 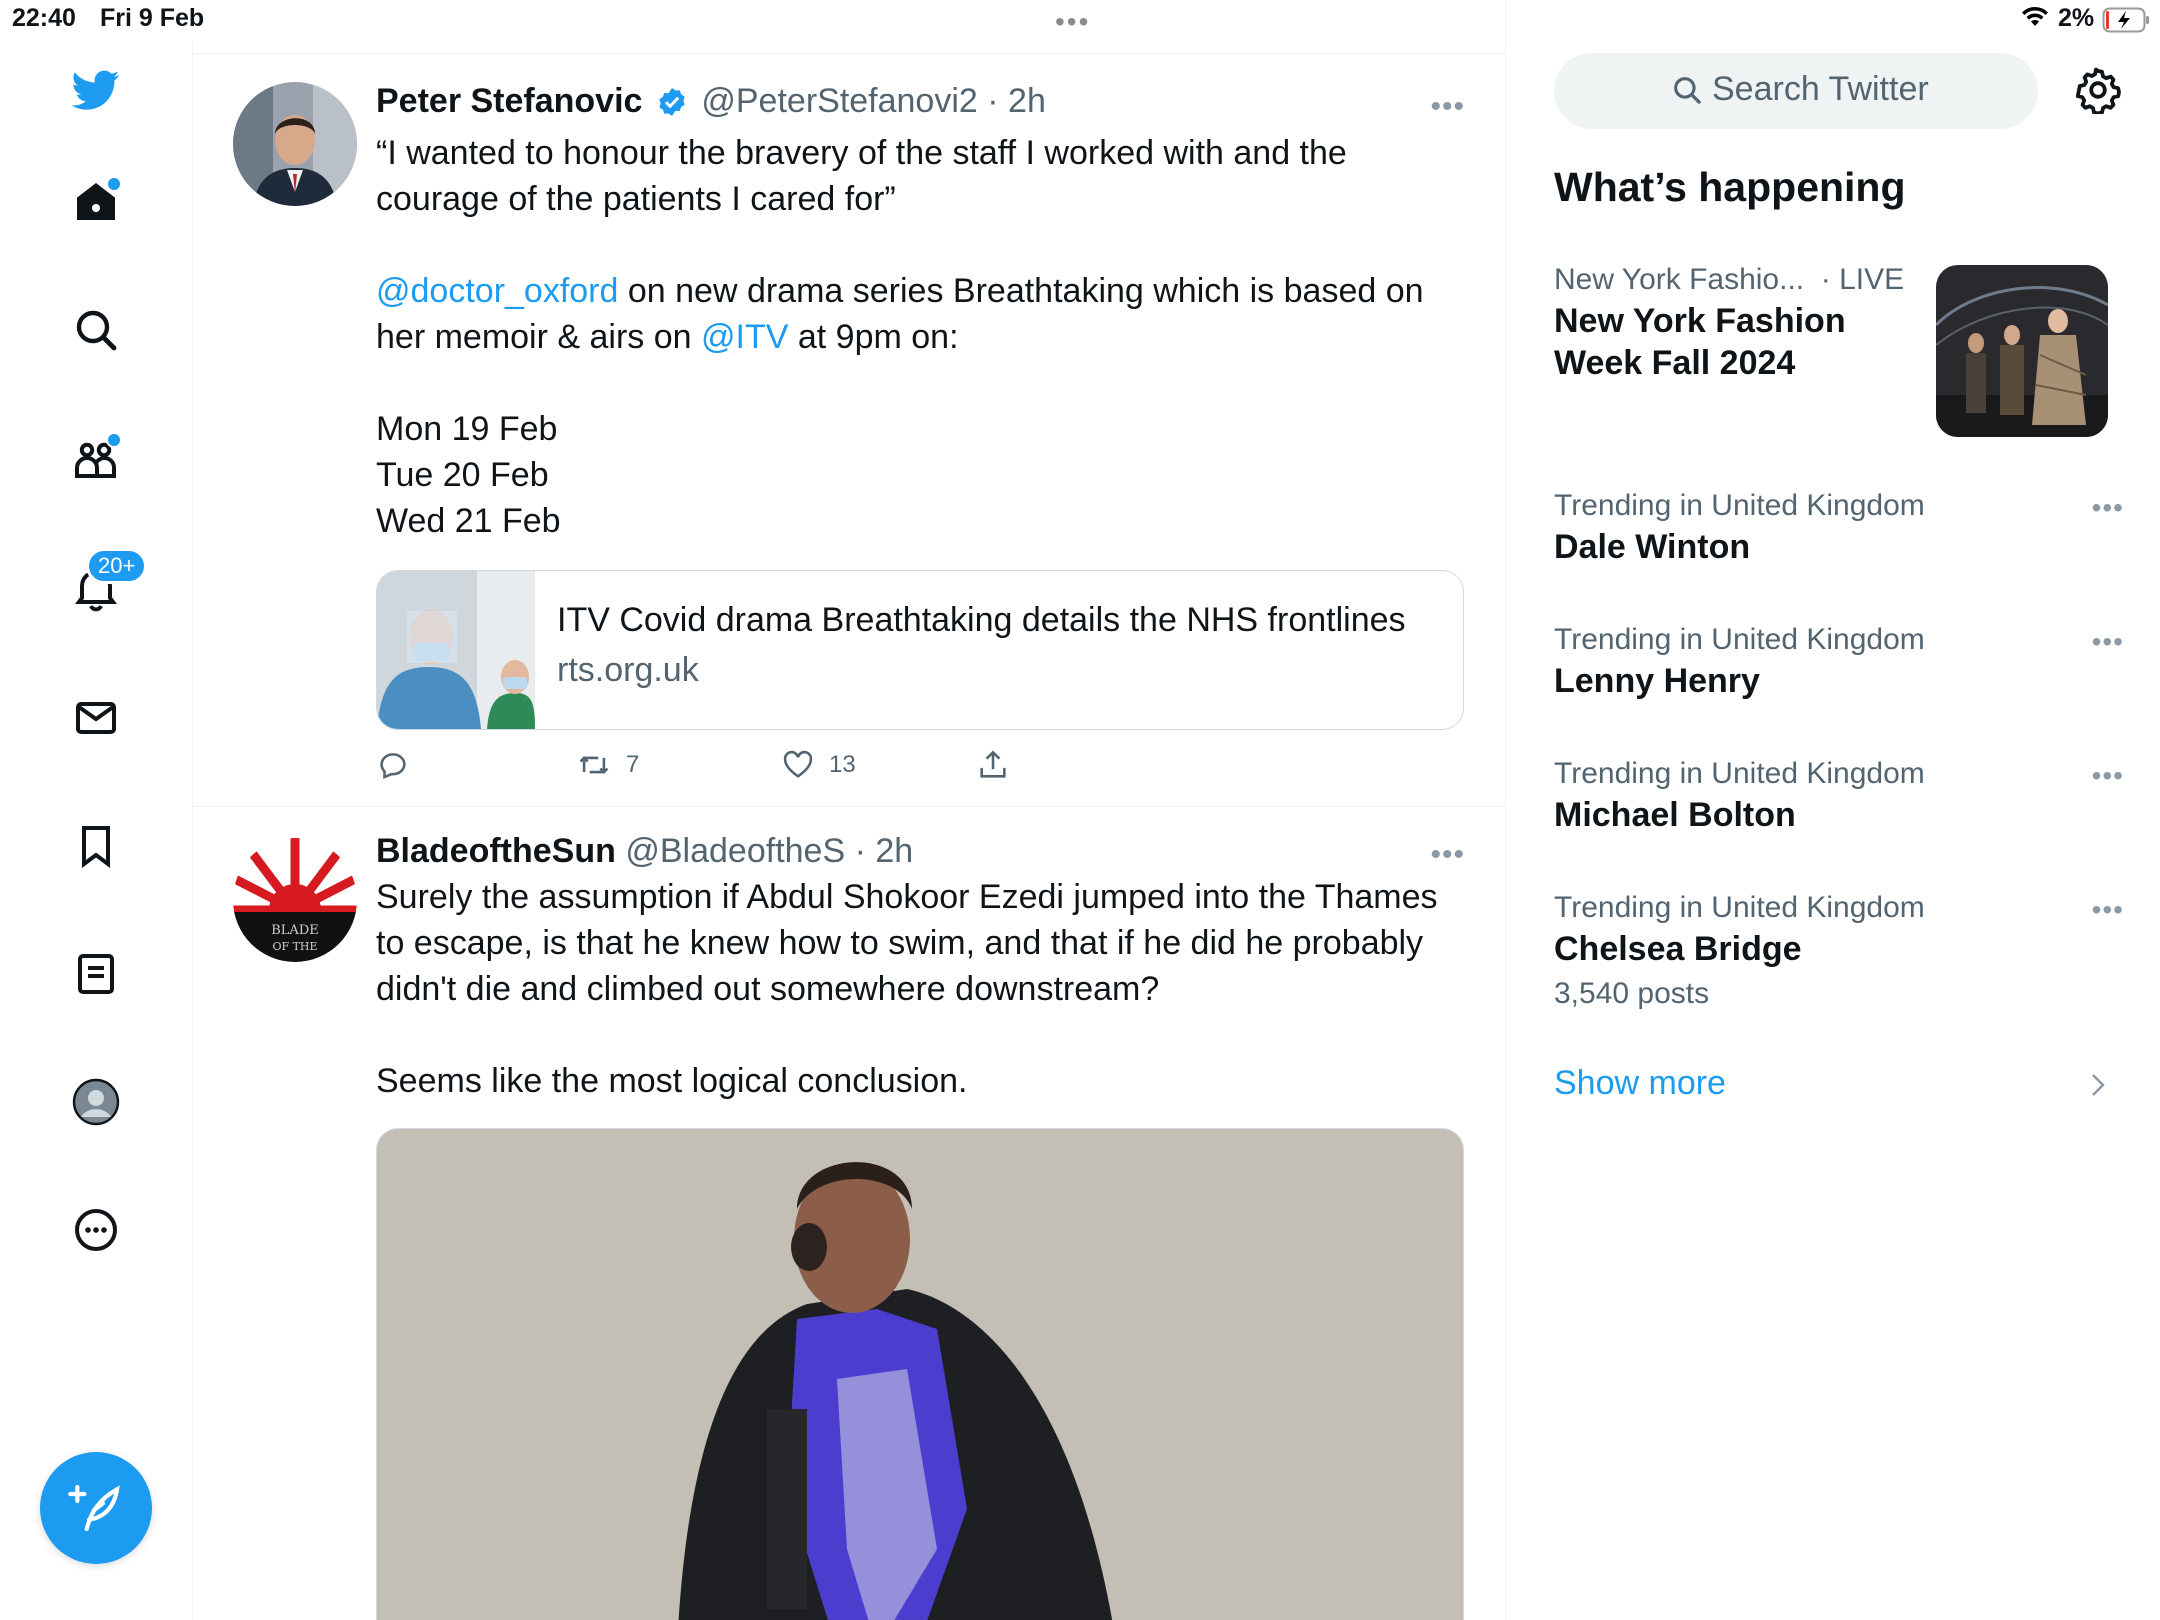 I want to click on trend-name: New York Fashion Week Fall 2024, so click(x=1700, y=342).